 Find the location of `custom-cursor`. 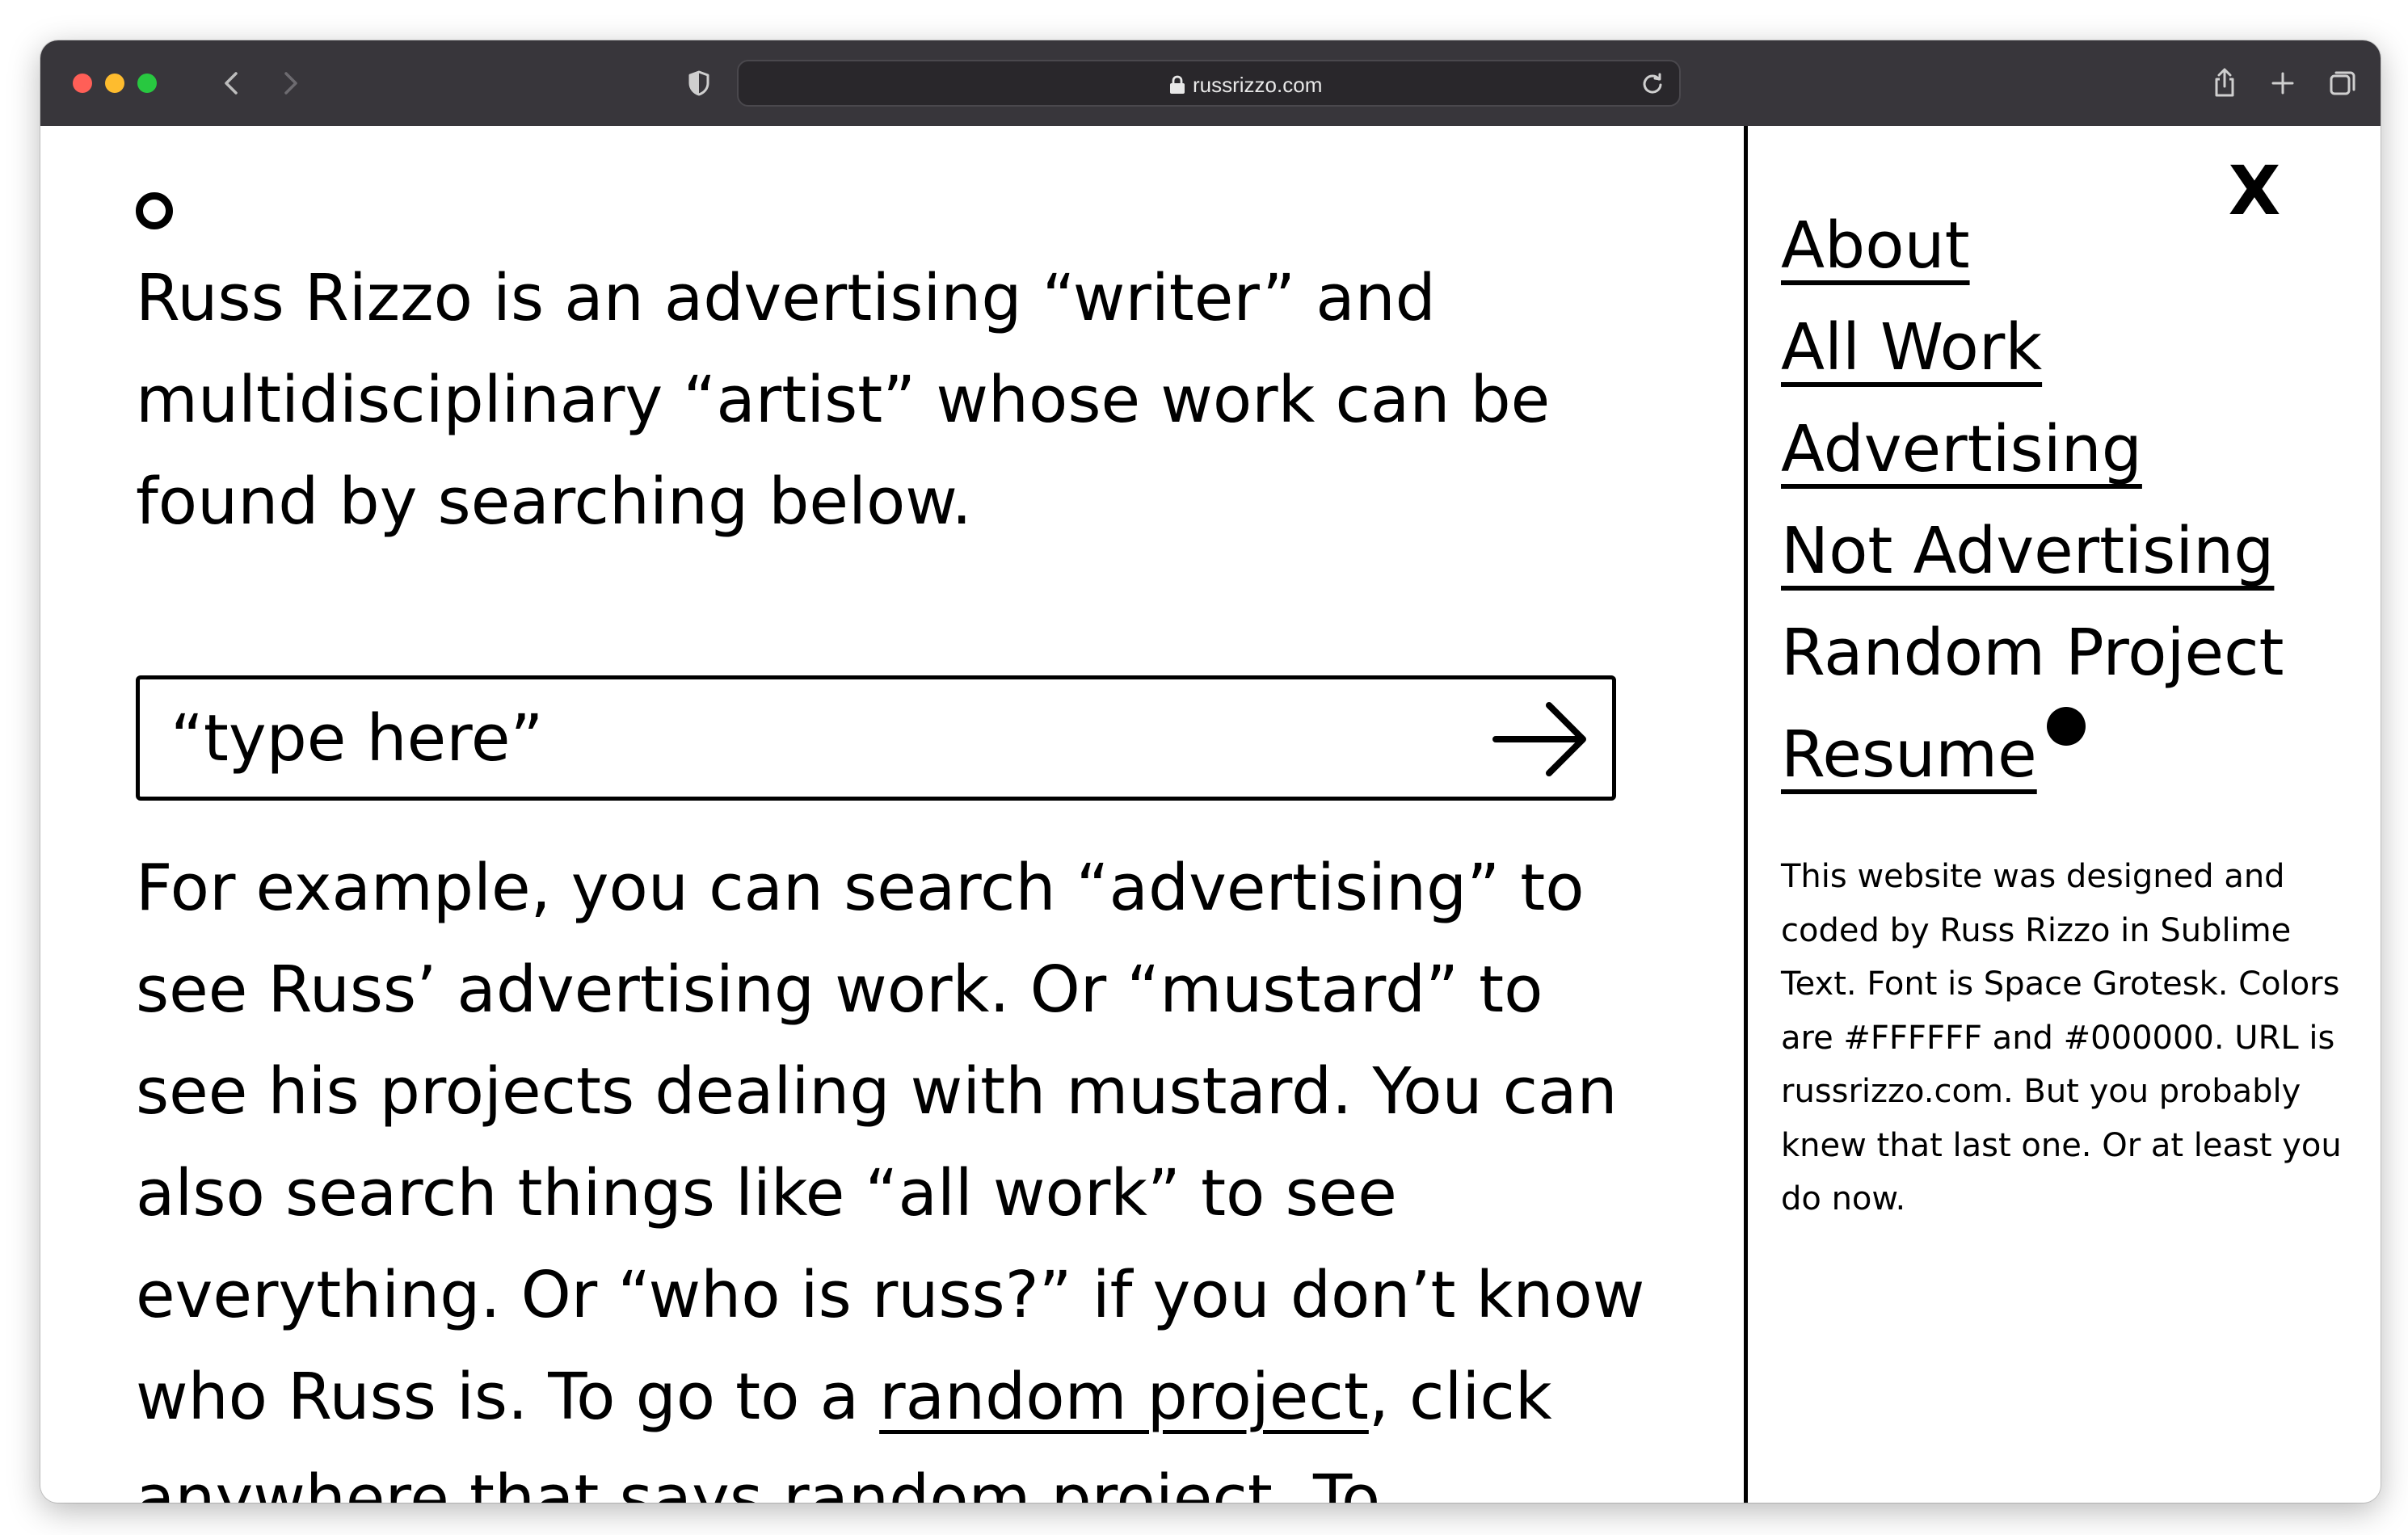

custom-cursor is located at coordinates (2066, 726).